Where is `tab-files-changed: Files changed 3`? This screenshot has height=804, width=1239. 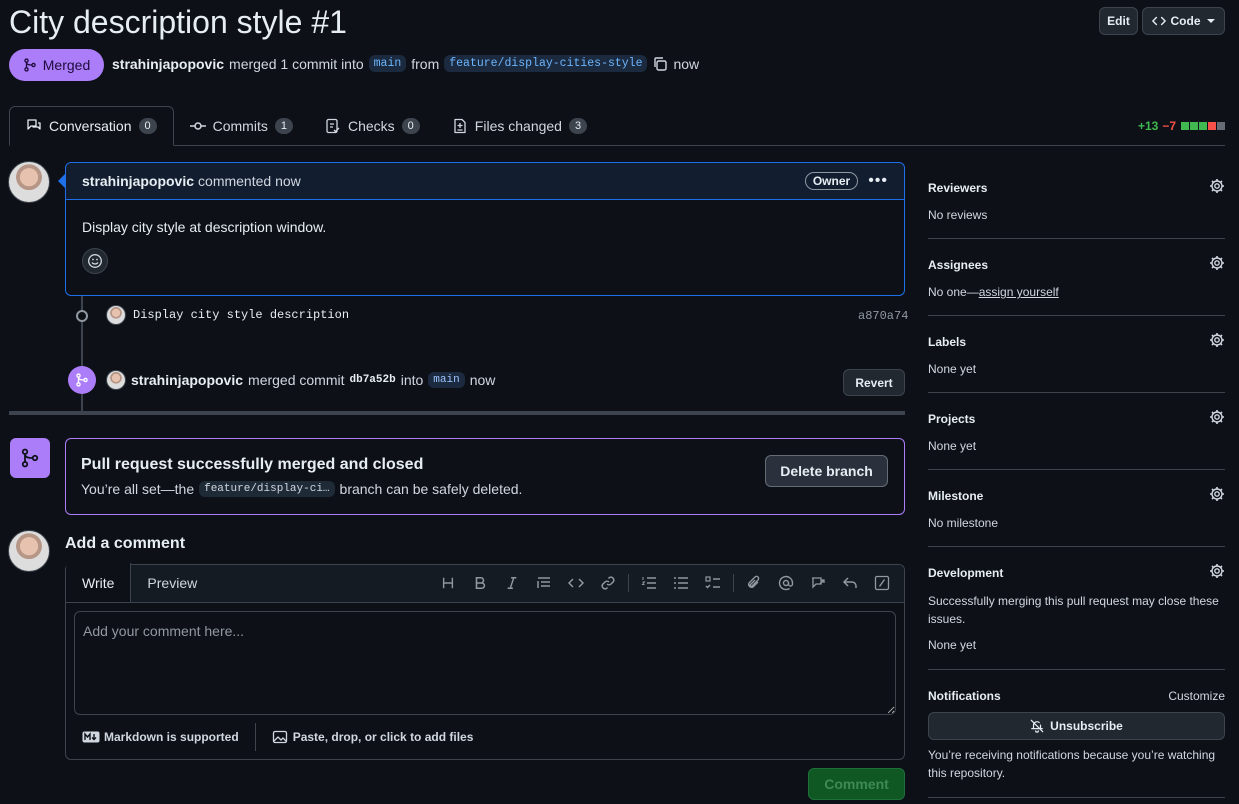
tab-files-changed: Files changed 3 is located at coordinates (519, 126).